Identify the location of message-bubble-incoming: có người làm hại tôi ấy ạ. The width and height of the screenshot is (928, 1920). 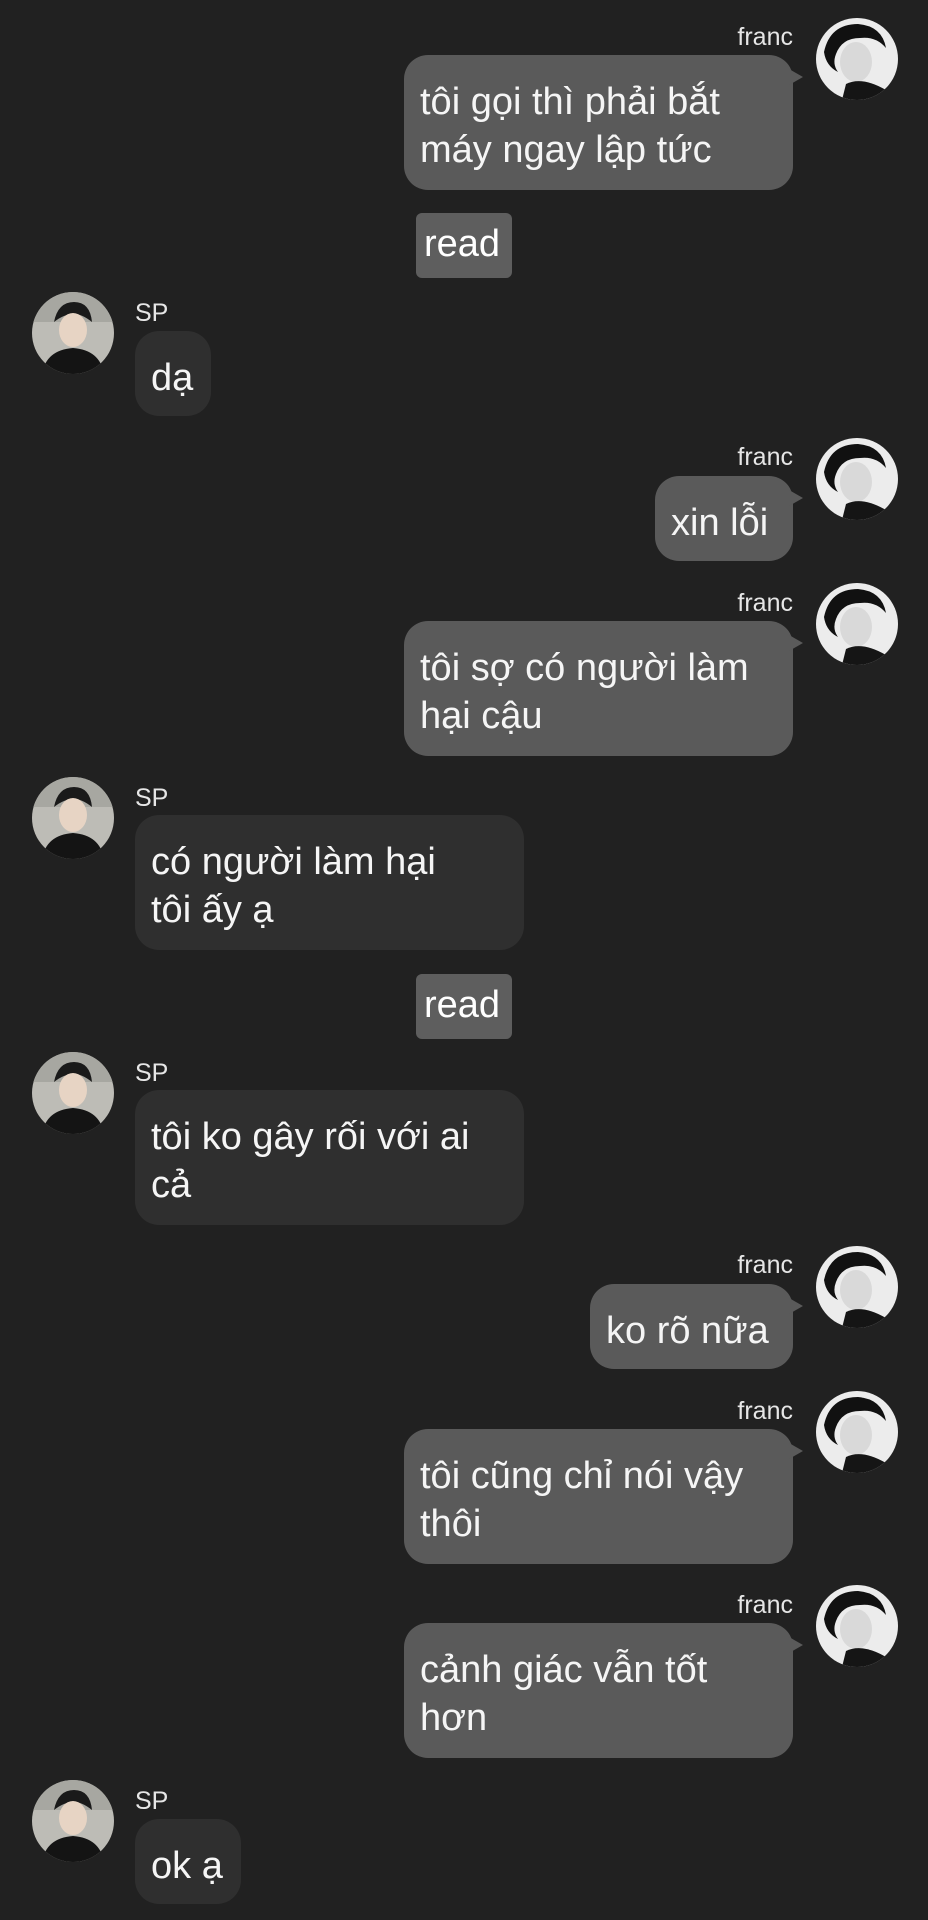
(329, 882).